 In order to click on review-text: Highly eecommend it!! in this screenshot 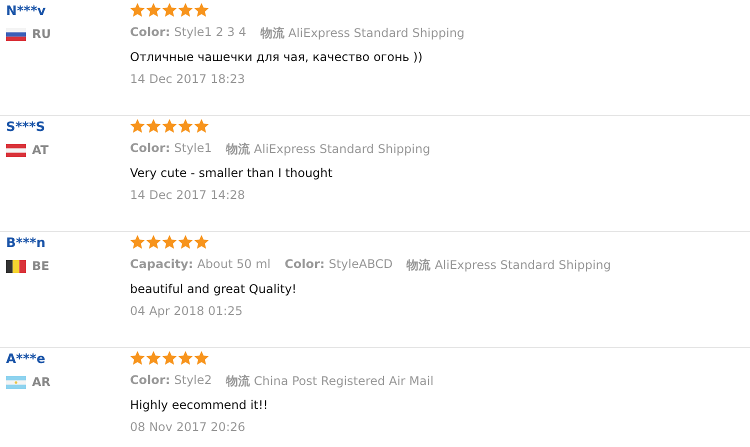, I will do `click(199, 405)`.